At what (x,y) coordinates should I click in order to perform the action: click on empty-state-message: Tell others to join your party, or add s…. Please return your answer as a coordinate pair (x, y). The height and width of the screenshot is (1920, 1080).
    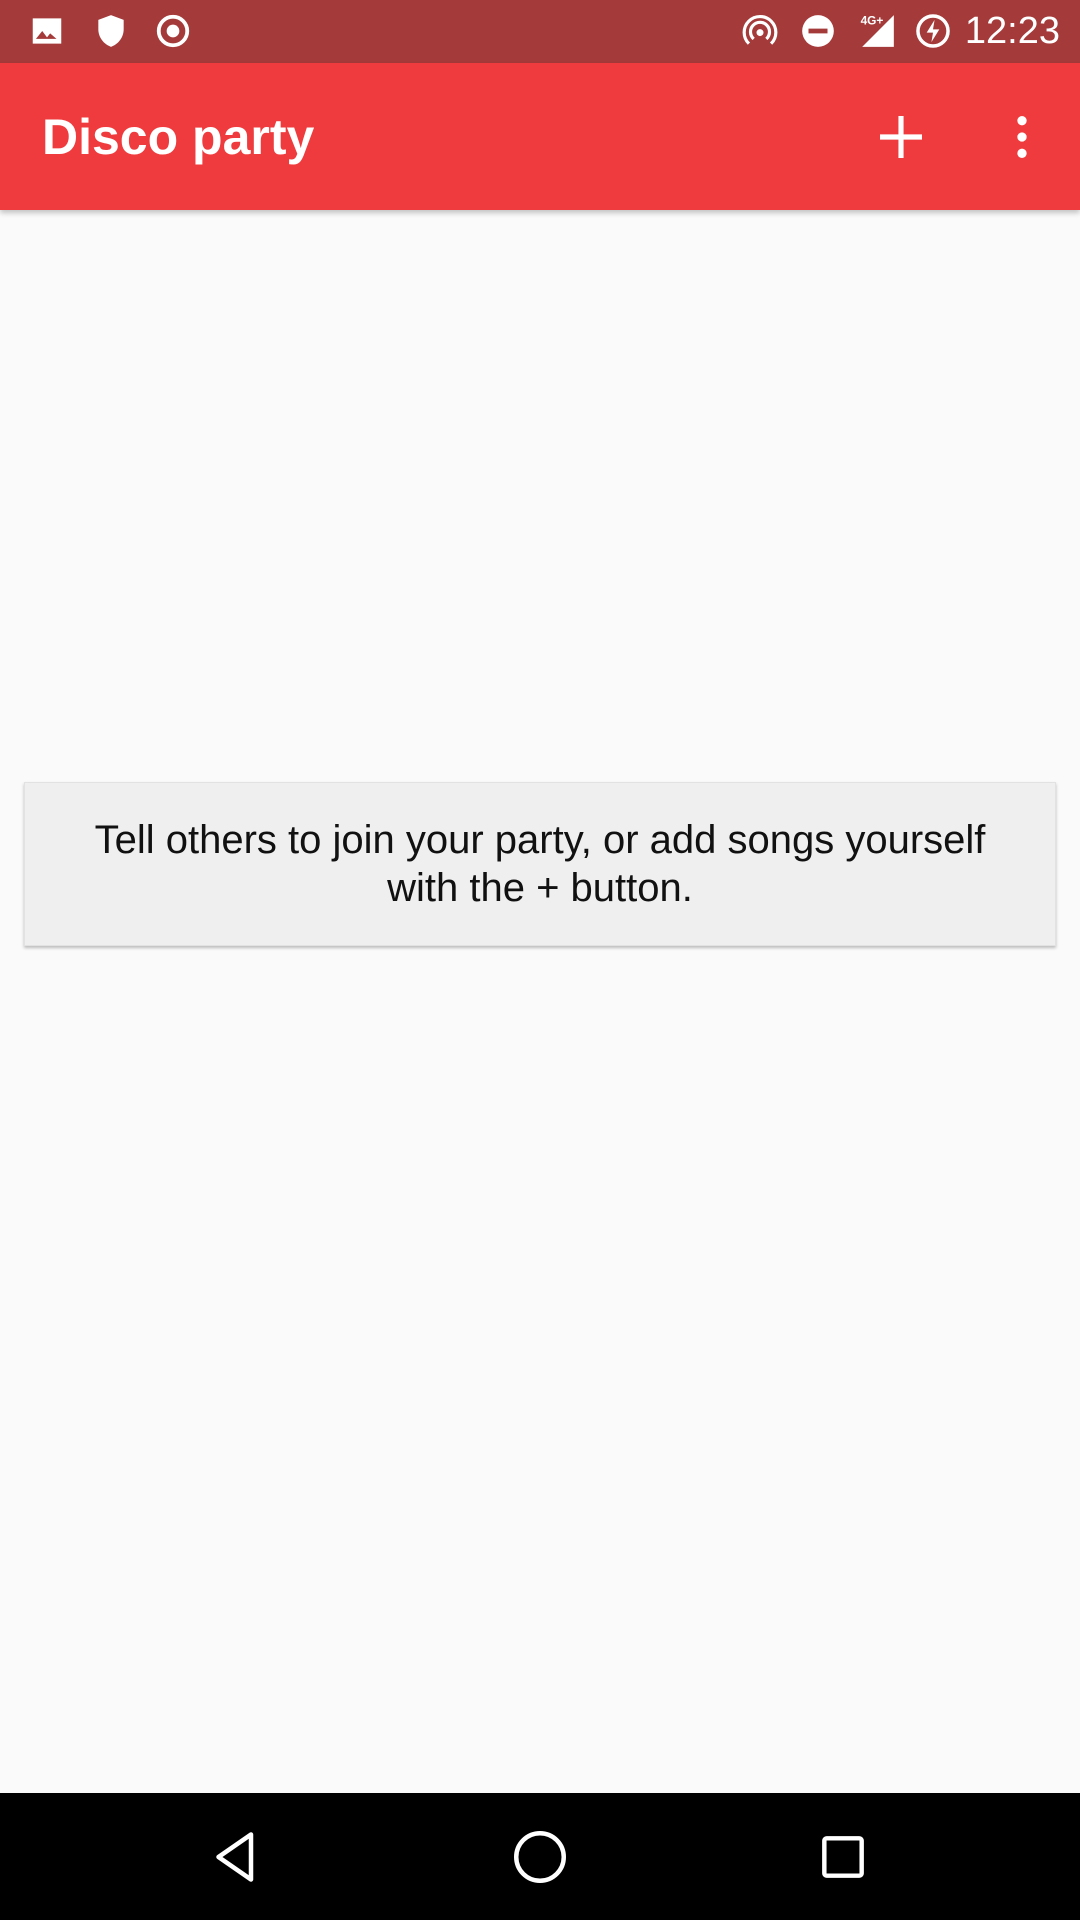
    Looking at the image, I should click on (540, 864).